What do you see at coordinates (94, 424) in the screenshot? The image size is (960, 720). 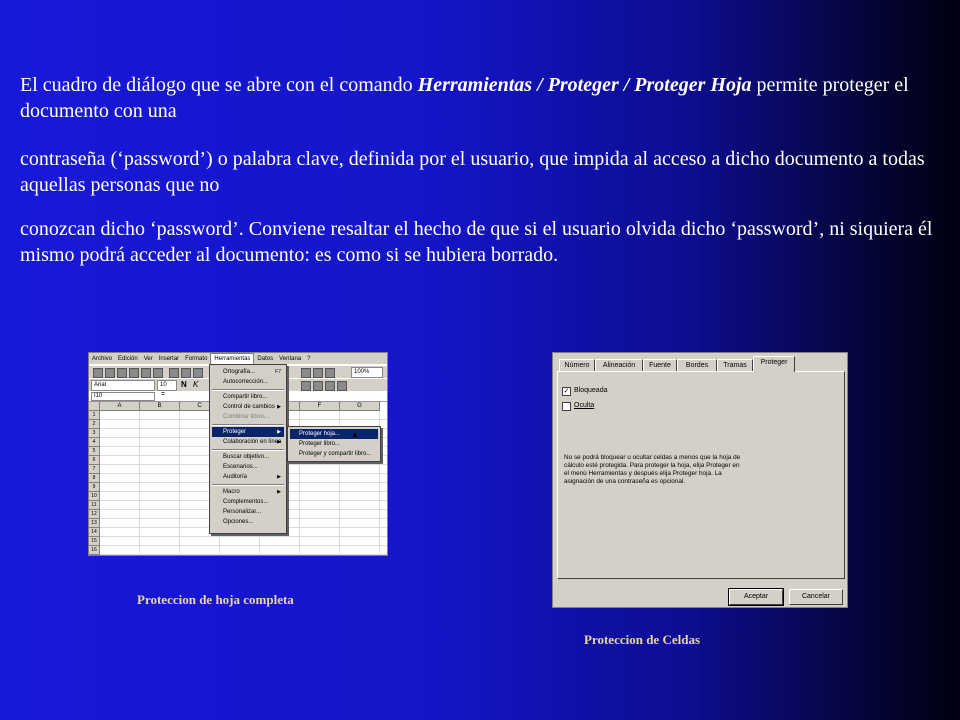 I see `row-header: 2` at bounding box center [94, 424].